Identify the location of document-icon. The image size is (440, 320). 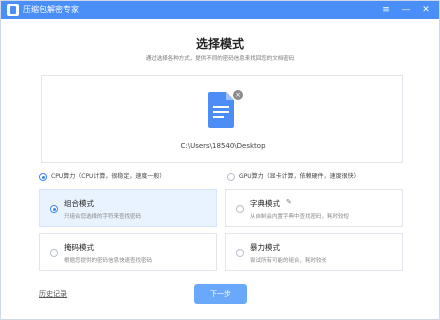
(221, 110).